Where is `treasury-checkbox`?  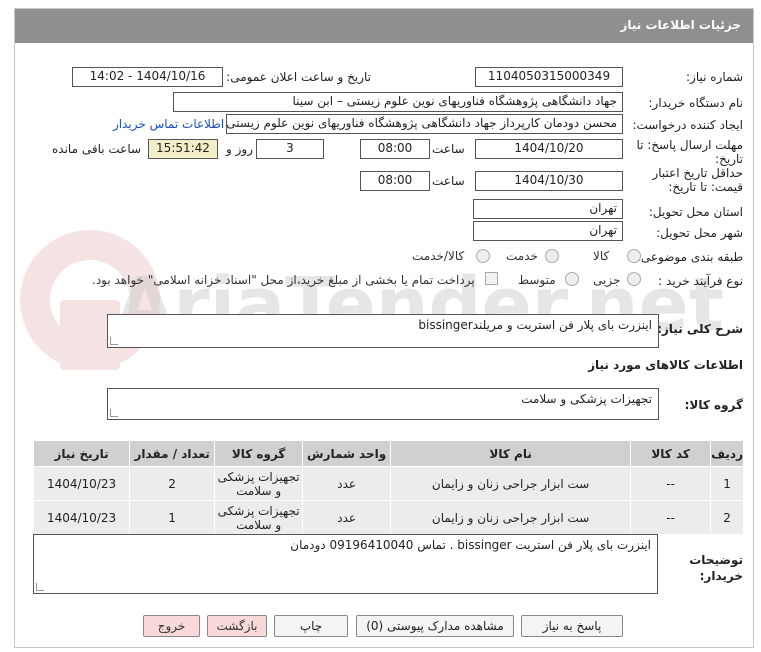
treasury-checkbox is located at coordinates (491, 278).